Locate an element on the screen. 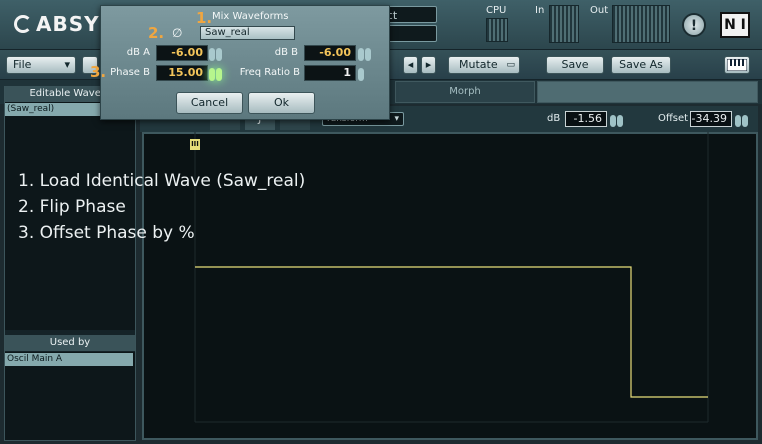 The width and height of the screenshot is (762, 444). mutate-button: Mutate ▭ is located at coordinates (484, 65).